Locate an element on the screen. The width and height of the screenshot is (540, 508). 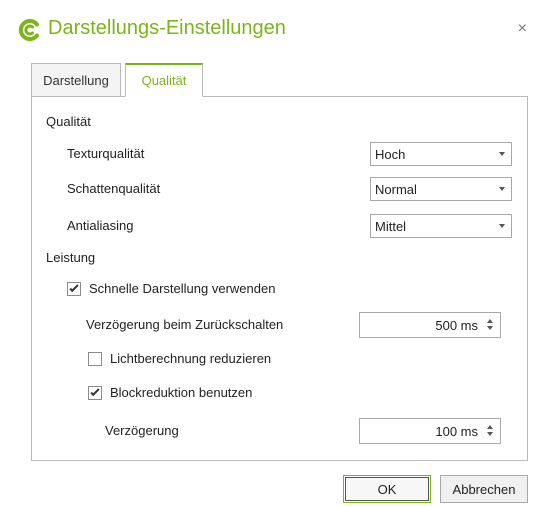
fast-render-checkbox: Schnelle Darstellung verwenden is located at coordinates (197, 290).